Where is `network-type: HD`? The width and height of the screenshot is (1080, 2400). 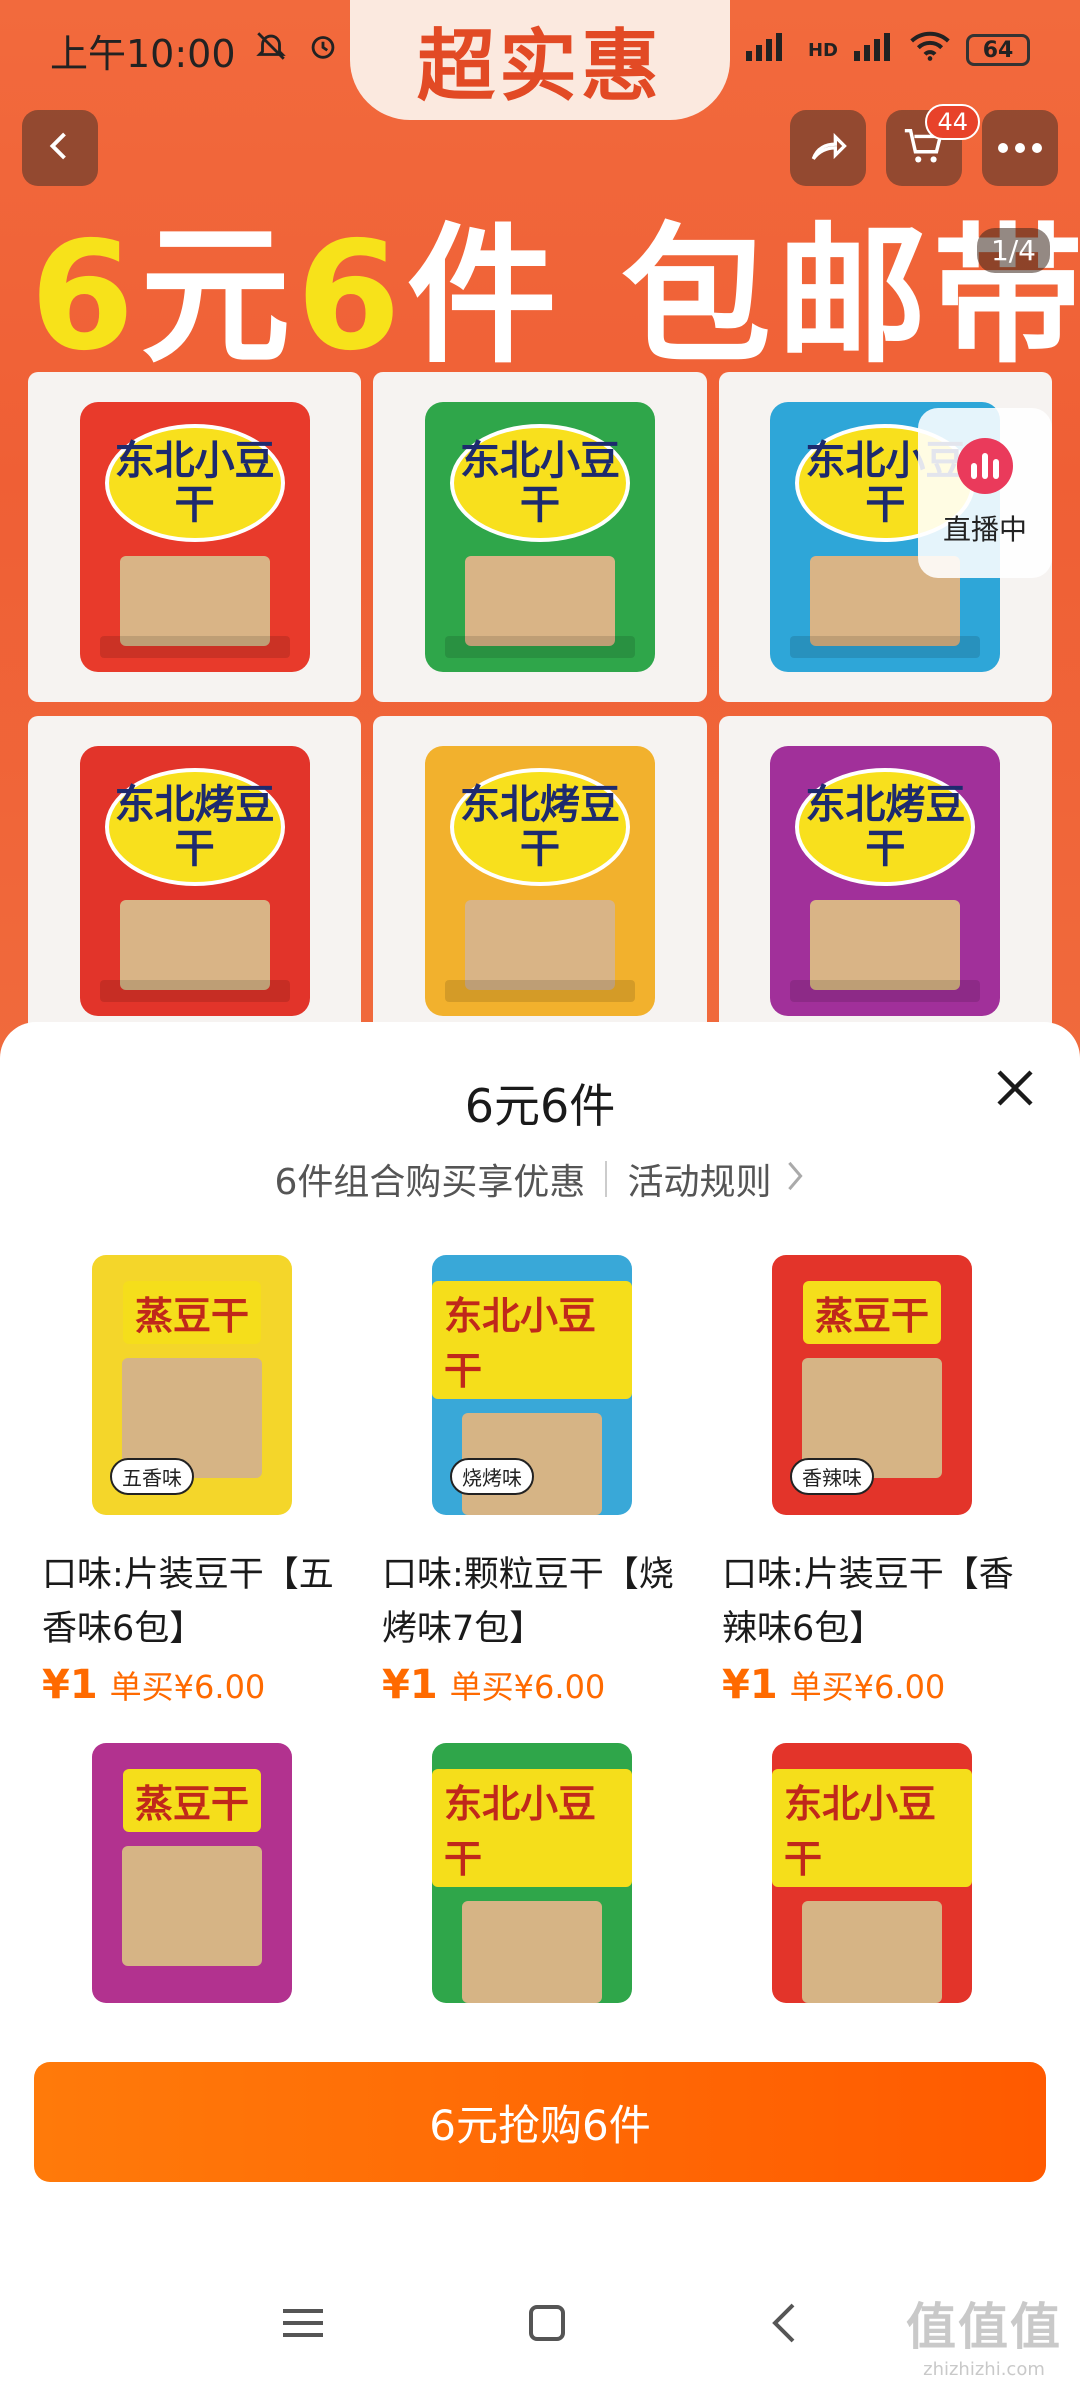 network-type: HD is located at coordinates (822, 50).